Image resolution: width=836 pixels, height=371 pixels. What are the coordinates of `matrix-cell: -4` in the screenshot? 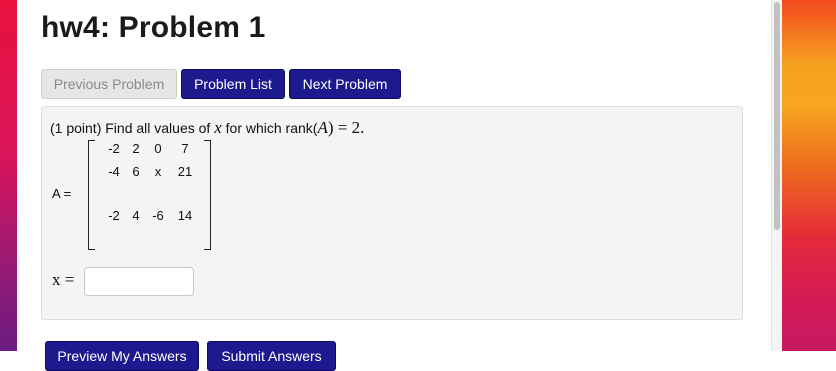 It's located at (114, 171).